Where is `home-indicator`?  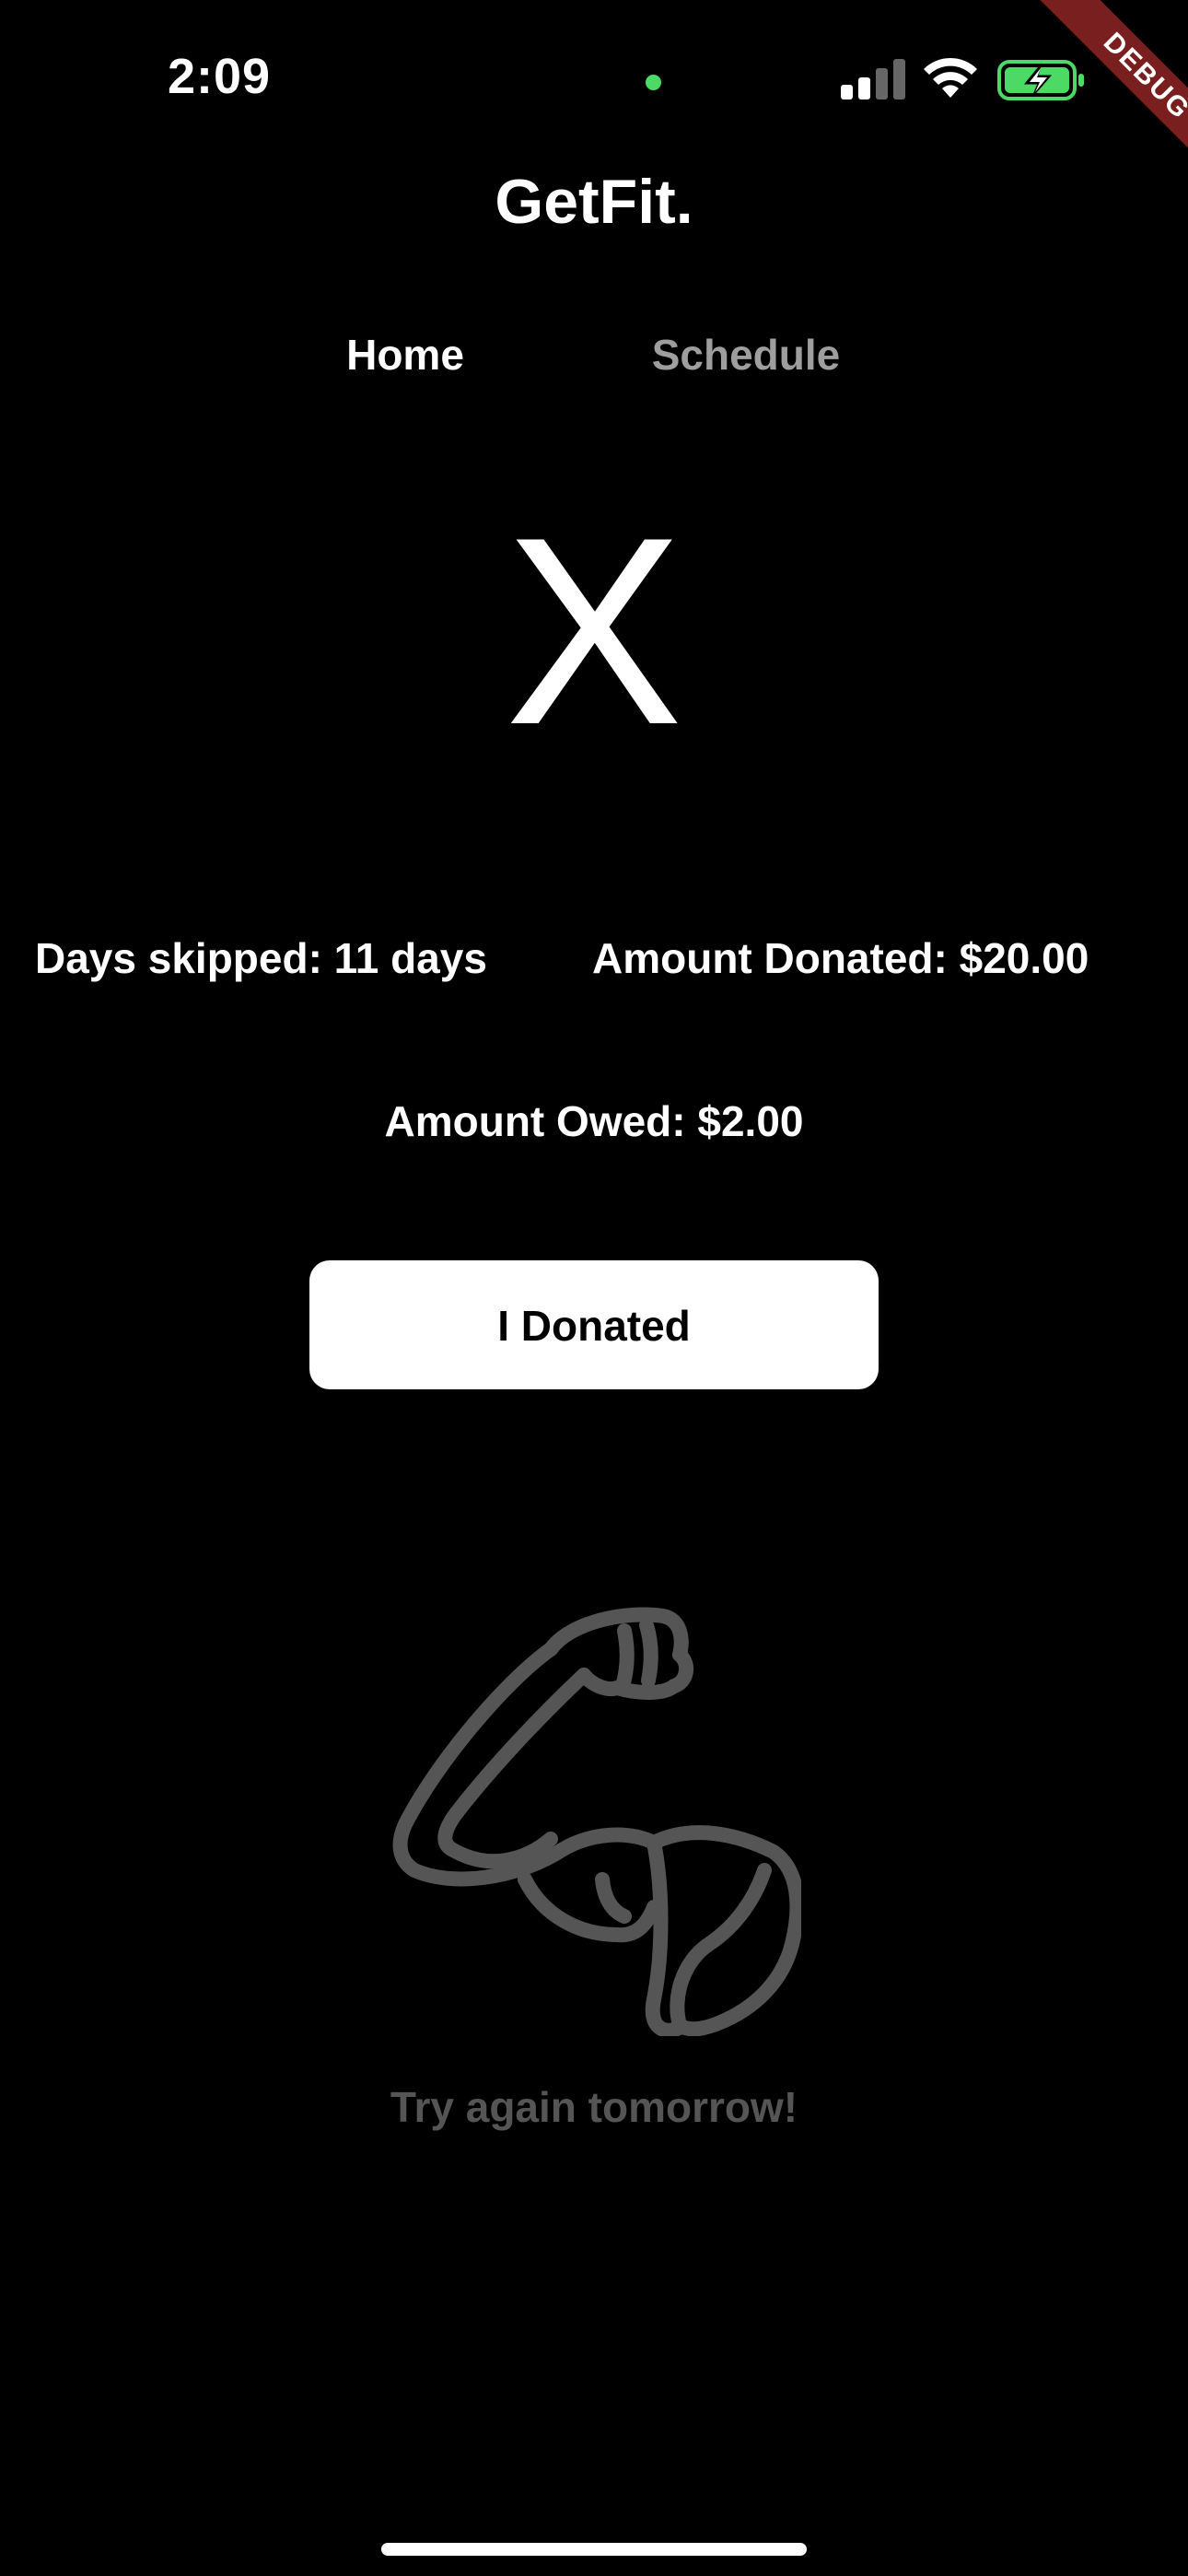
home-indicator is located at coordinates (594, 2549).